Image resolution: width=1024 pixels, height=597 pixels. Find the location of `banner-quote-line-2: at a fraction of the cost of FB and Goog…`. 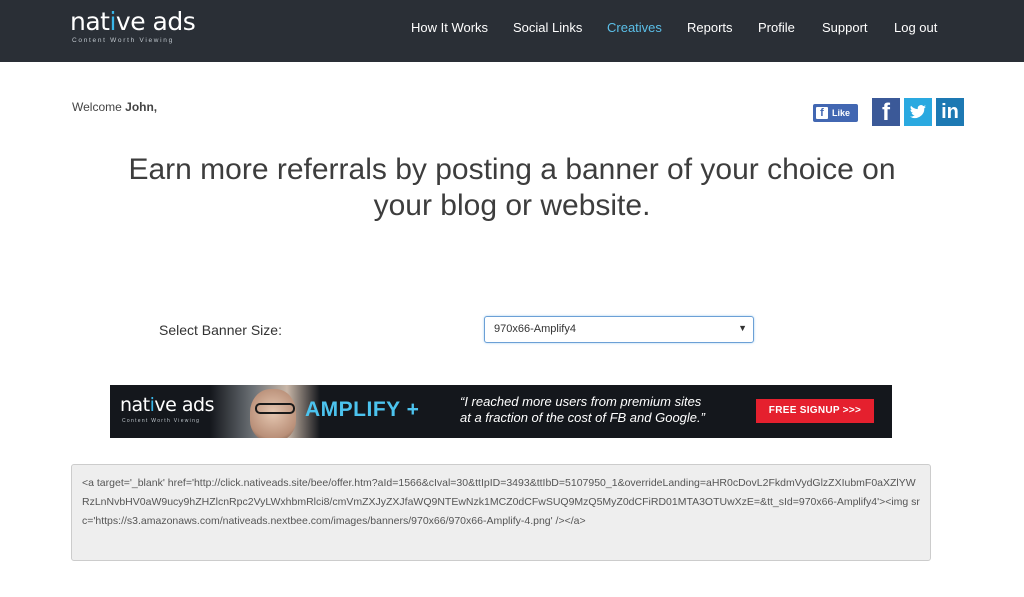

banner-quote-line-2: at a fraction of the cost of FB and Goog… is located at coordinates (582, 417).